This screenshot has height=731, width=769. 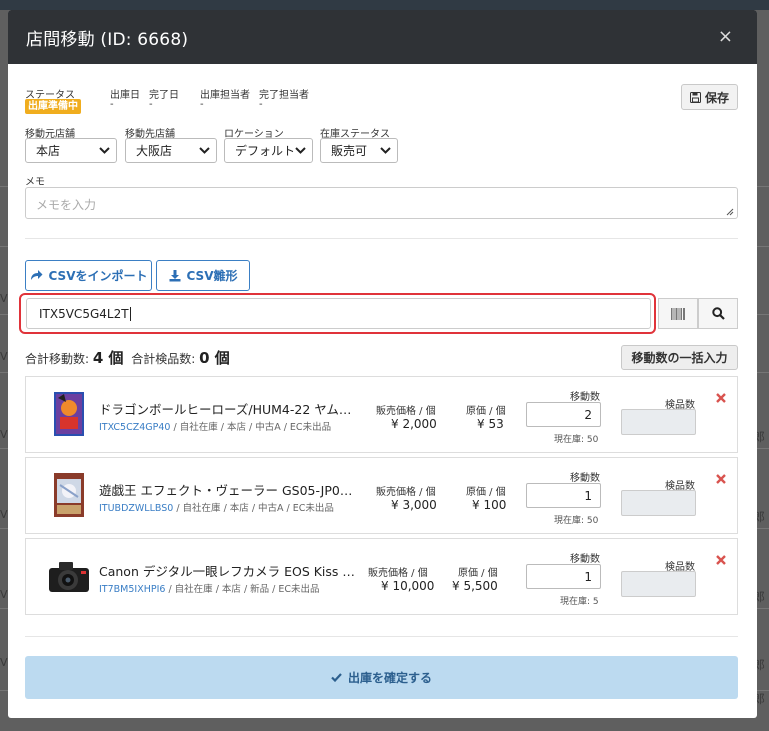 What do you see at coordinates (475, 586) in the screenshot?
I see `cost-value: ¥ 5,500` at bounding box center [475, 586].